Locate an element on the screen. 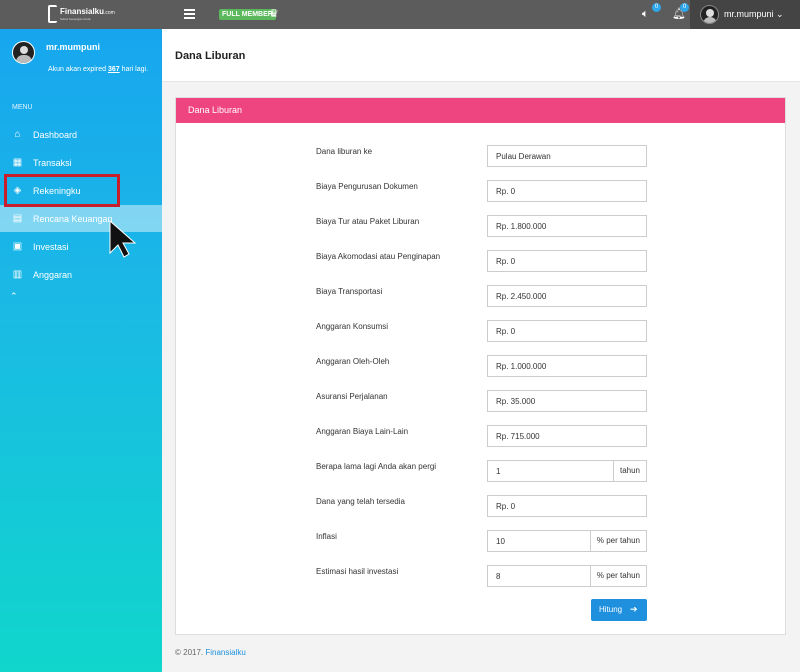 Image resolution: width=800 pixels, height=672 pixels. footer-link: Finansialku is located at coordinates (225, 652).